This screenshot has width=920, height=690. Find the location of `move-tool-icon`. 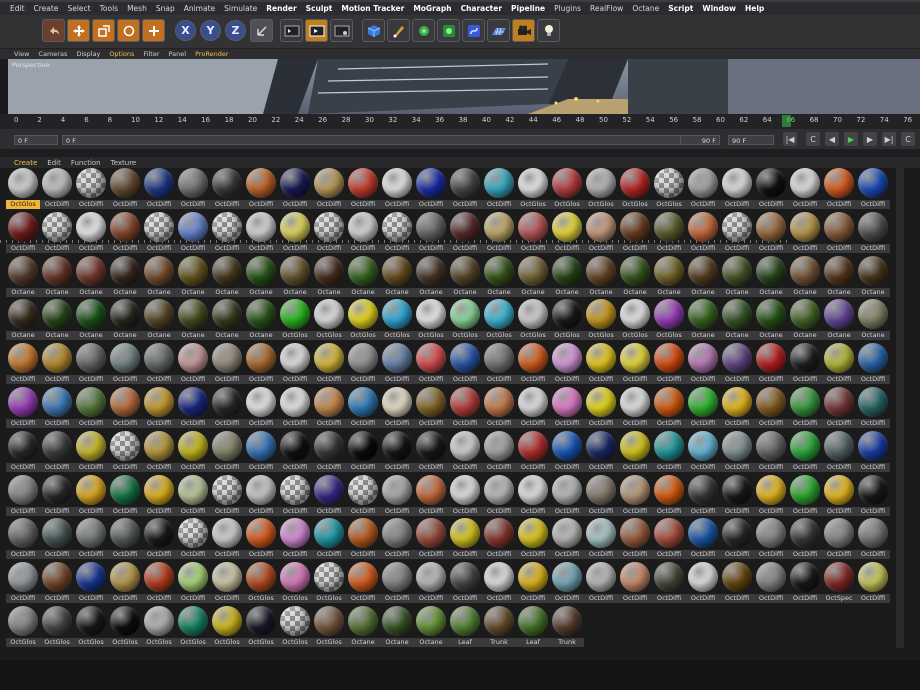

move-tool-icon is located at coordinates (78, 30).